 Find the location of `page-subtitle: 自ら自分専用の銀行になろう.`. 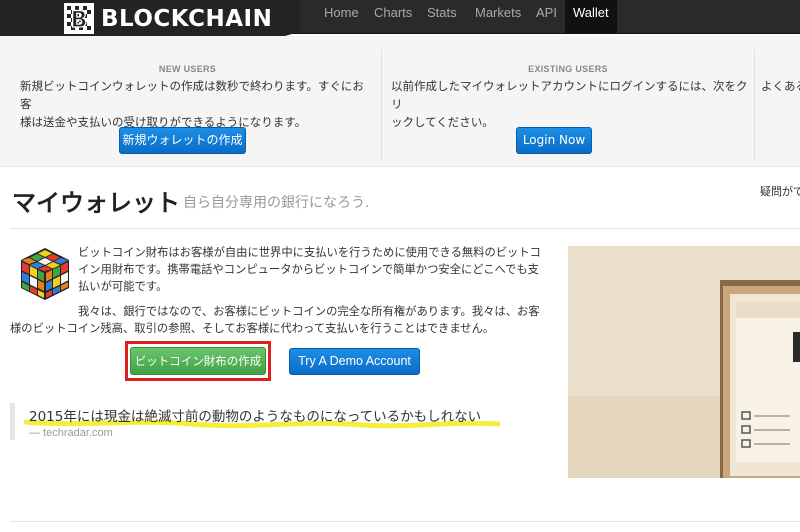

page-subtitle: 自ら自分専用の銀行になろう. is located at coordinates (276, 203).